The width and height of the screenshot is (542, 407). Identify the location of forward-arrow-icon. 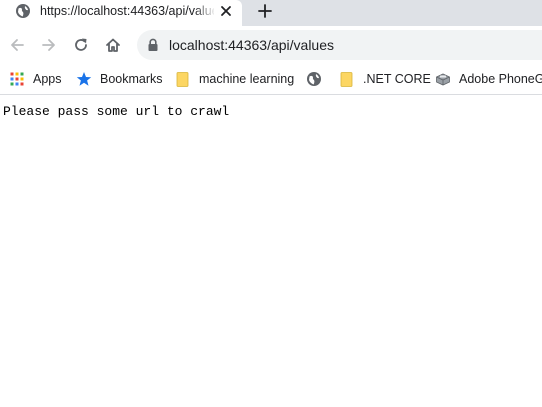
(49, 45).